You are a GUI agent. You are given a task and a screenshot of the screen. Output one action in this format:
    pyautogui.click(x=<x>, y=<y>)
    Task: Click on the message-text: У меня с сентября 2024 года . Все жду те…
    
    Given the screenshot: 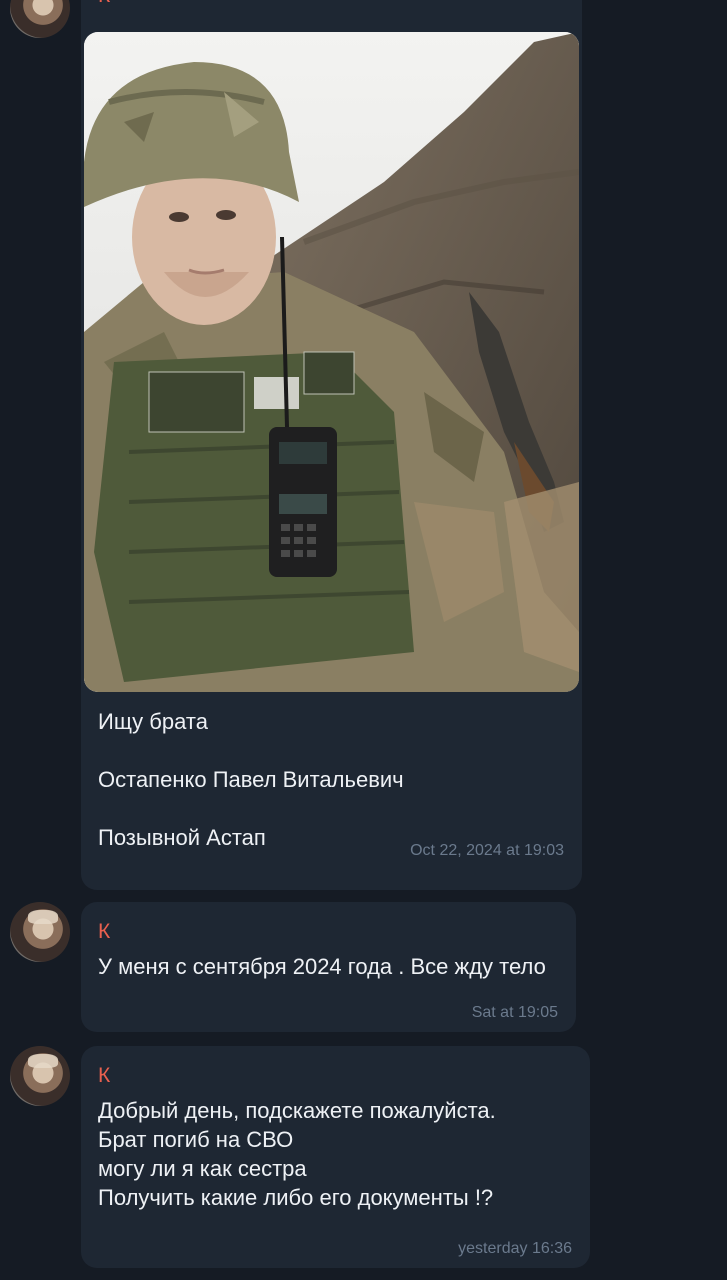 What is the action you would take?
    pyautogui.click(x=322, y=966)
    